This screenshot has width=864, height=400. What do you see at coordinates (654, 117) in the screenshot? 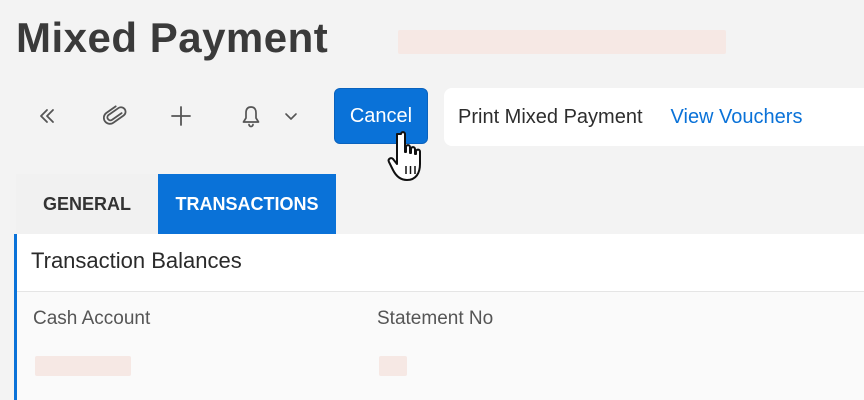
I see `action-panel: Print Mixed Payment View Vouchers` at bounding box center [654, 117].